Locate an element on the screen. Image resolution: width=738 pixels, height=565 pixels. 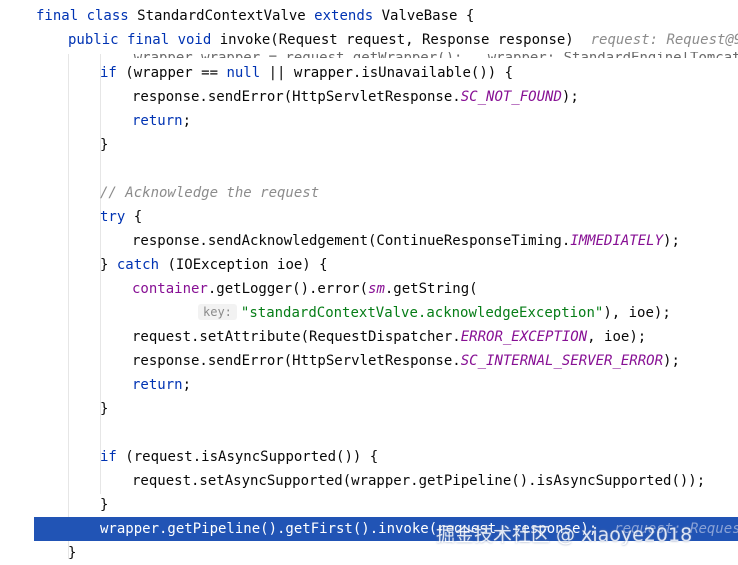
code-text: , ioe); is located at coordinates (617, 337).